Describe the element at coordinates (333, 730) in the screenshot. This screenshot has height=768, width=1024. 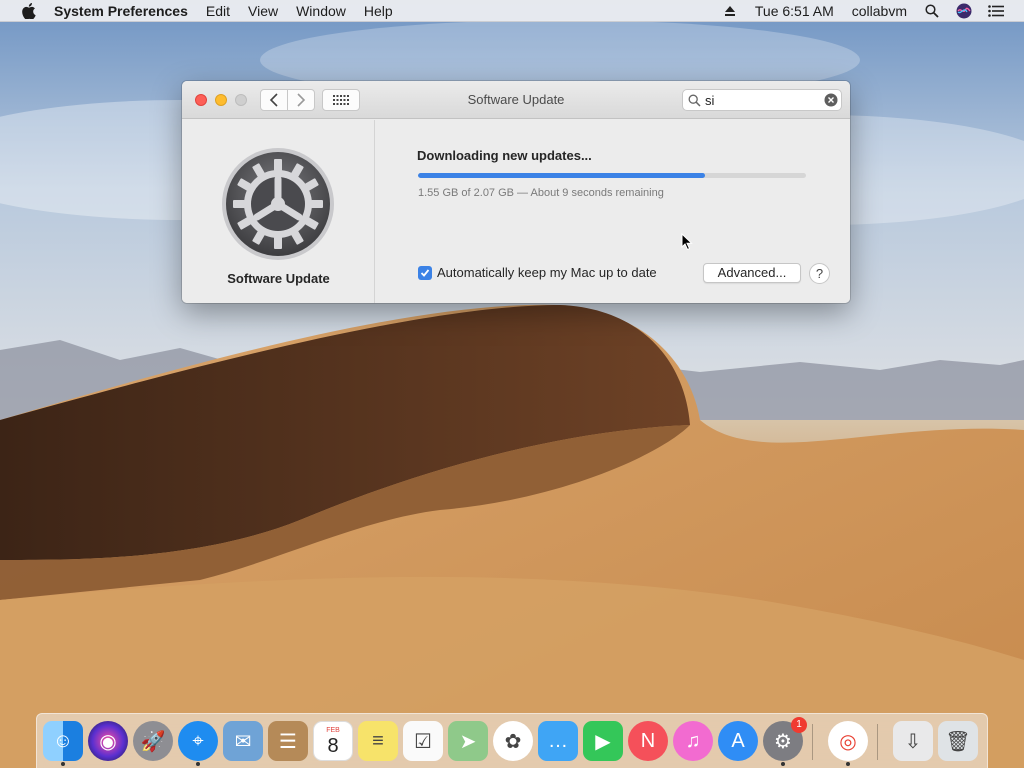
I see `calendar-month: FEB` at that location.